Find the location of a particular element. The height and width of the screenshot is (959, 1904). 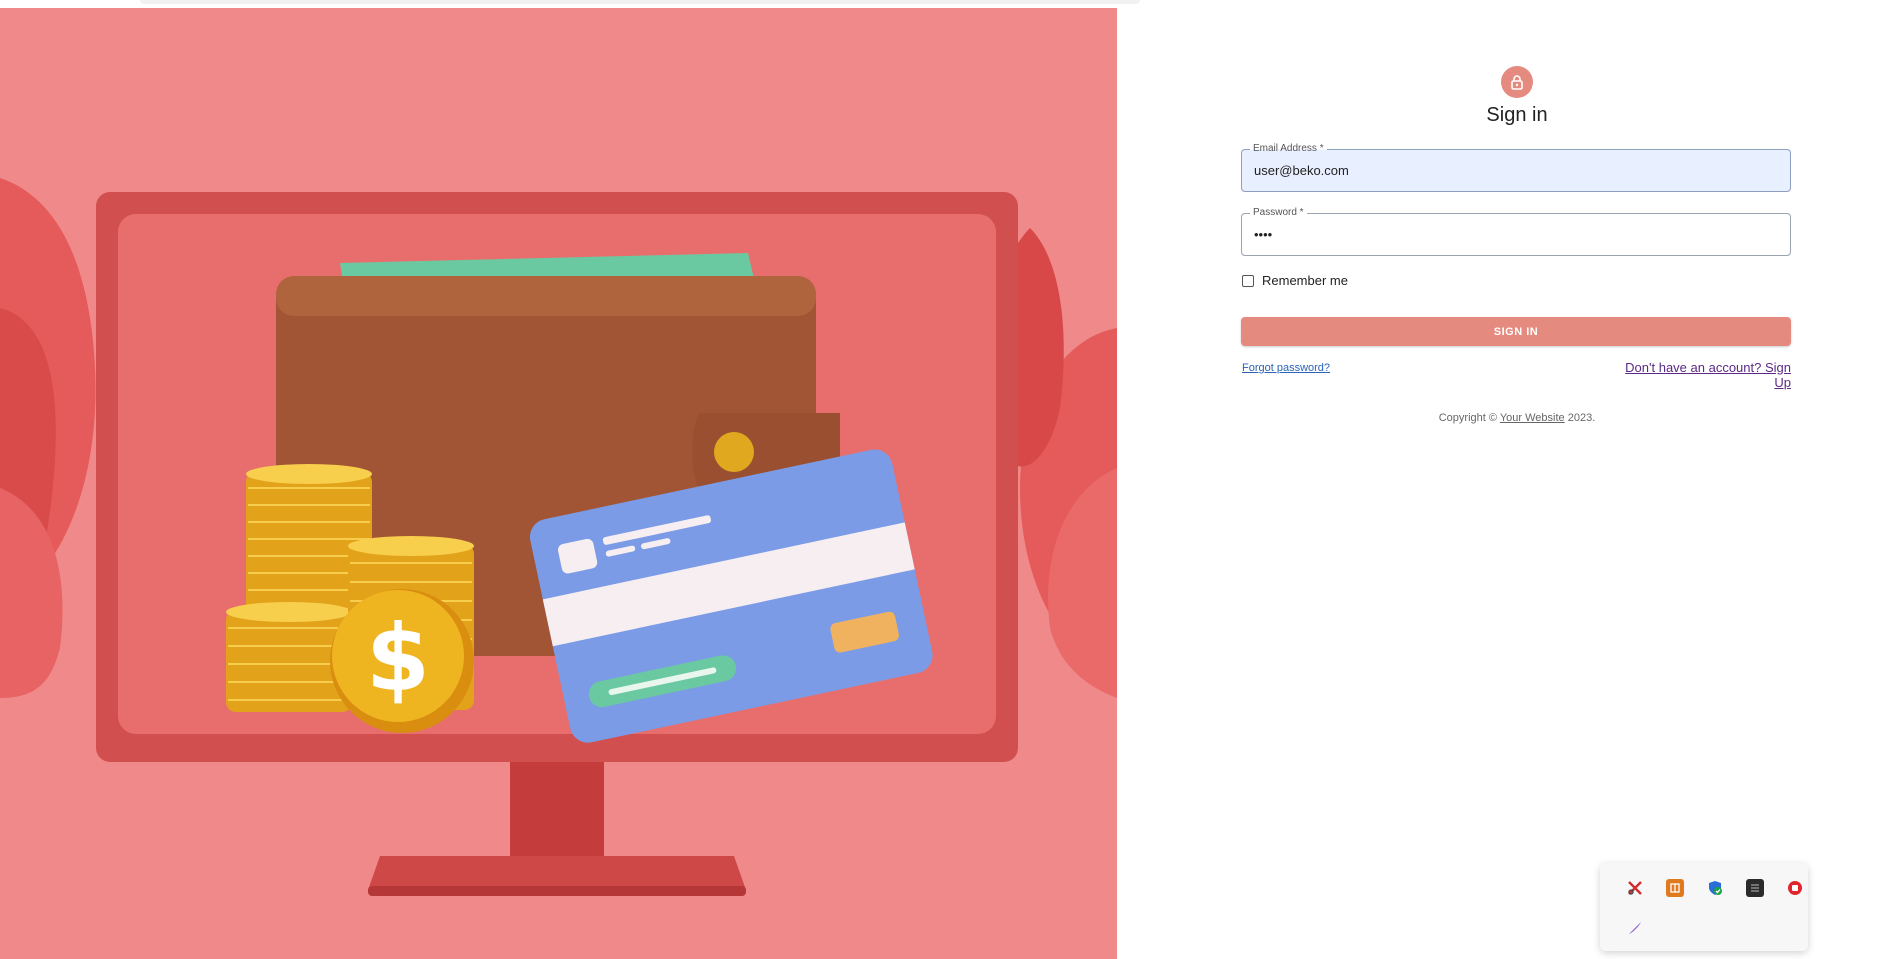

lock-avatar is located at coordinates (1517, 82).